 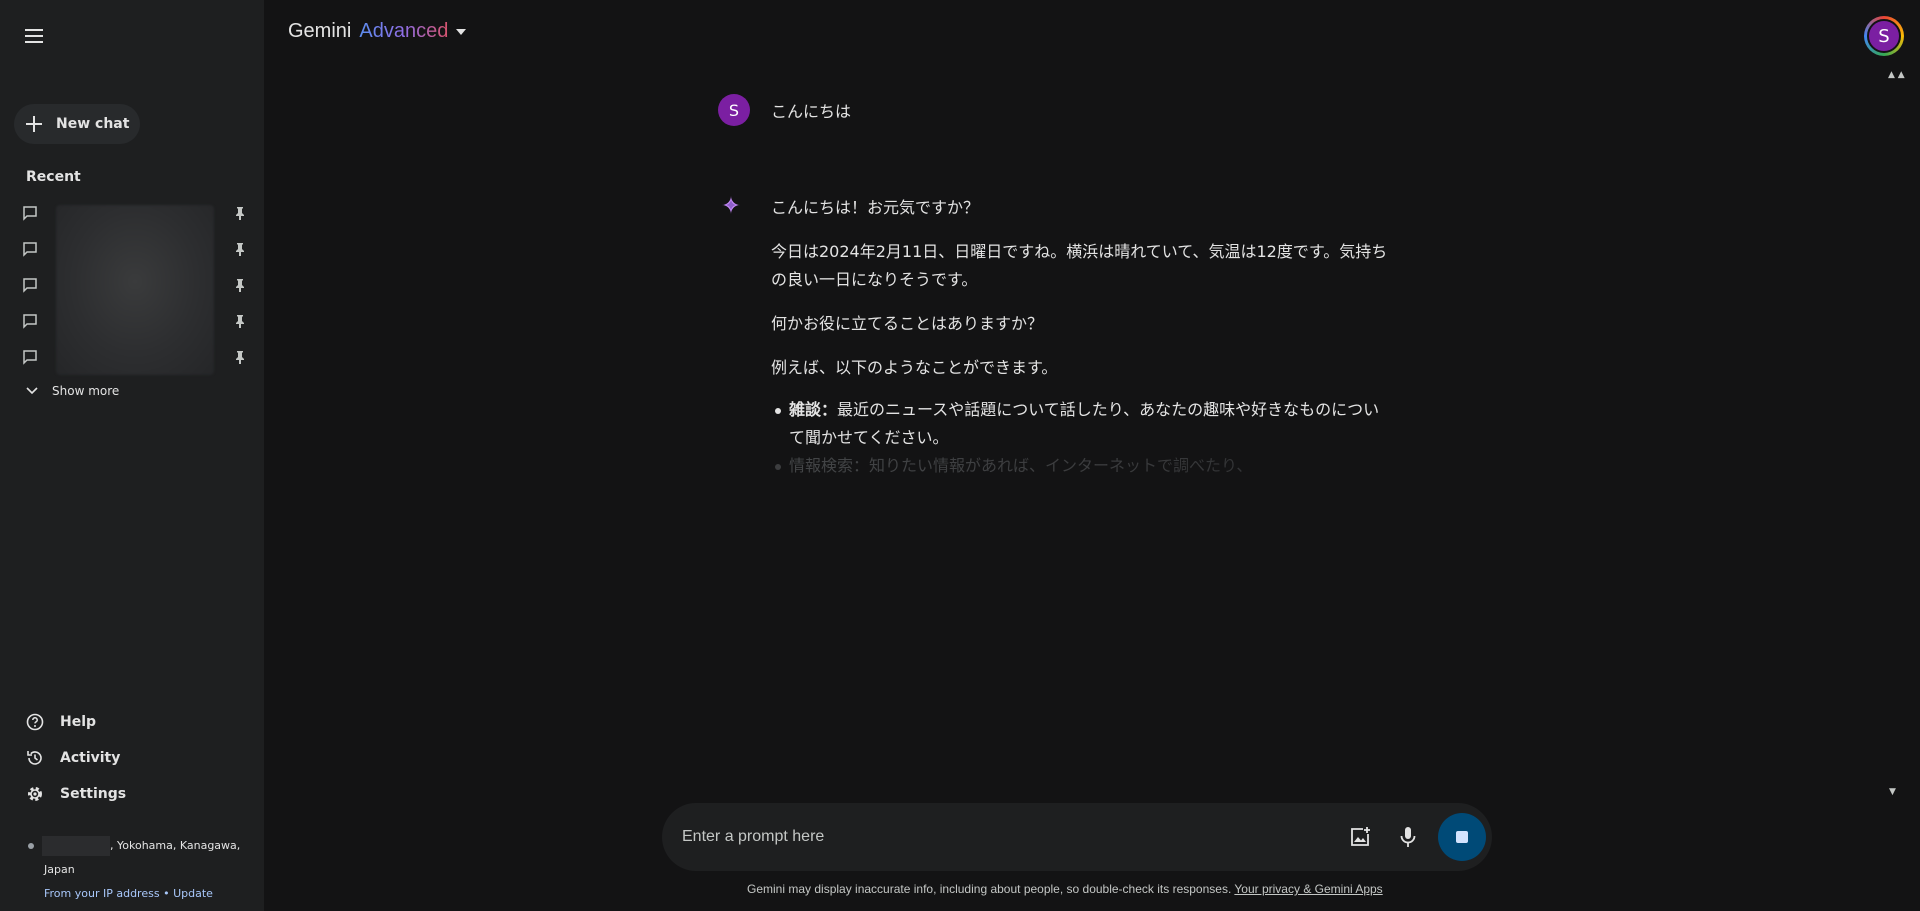 I want to click on model-name: Gemini, so click(x=320, y=31).